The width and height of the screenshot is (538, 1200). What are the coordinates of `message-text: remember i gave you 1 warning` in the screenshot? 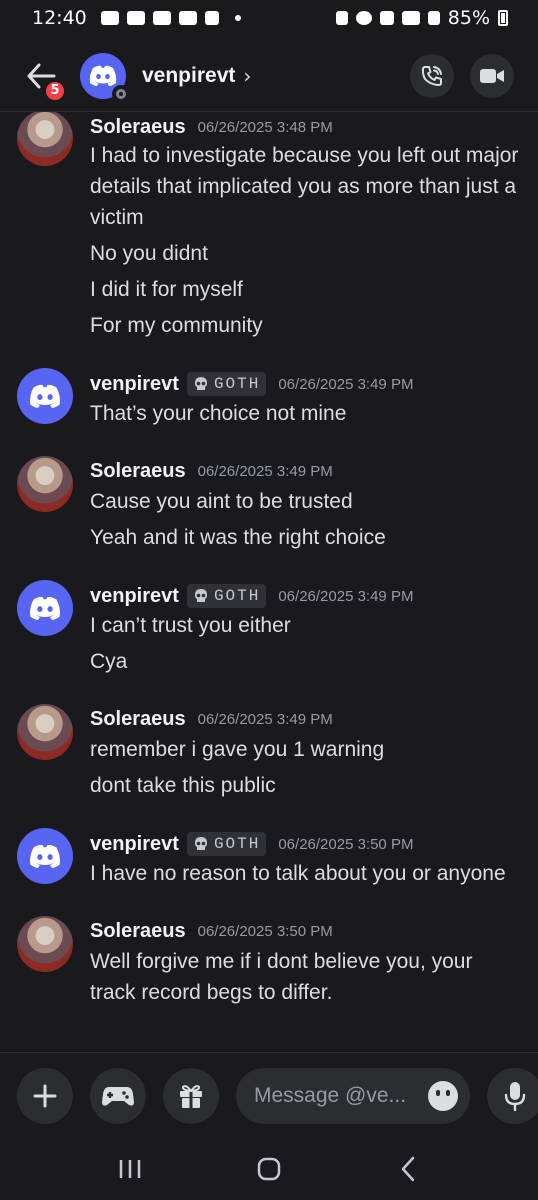 It's located at (237, 749).